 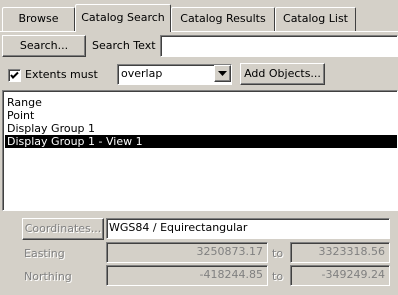 What do you see at coordinates (223, 19) in the screenshot?
I see `tab-catalog-results: Catalog Results` at bounding box center [223, 19].